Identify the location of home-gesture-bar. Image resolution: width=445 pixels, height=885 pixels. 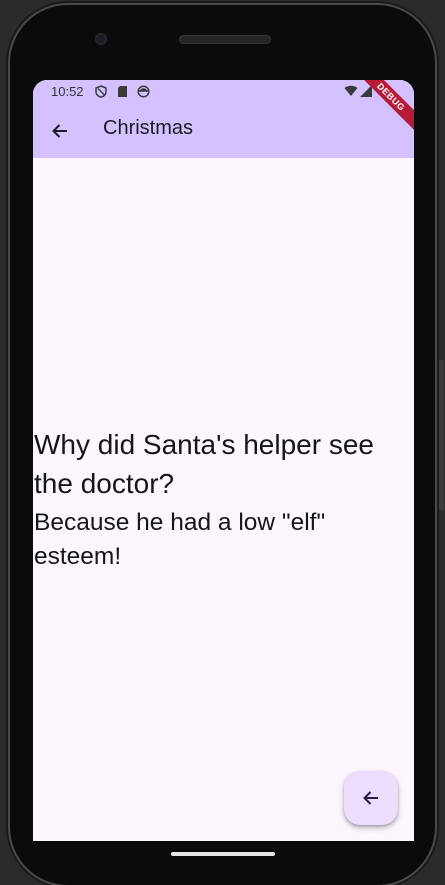
(223, 854).